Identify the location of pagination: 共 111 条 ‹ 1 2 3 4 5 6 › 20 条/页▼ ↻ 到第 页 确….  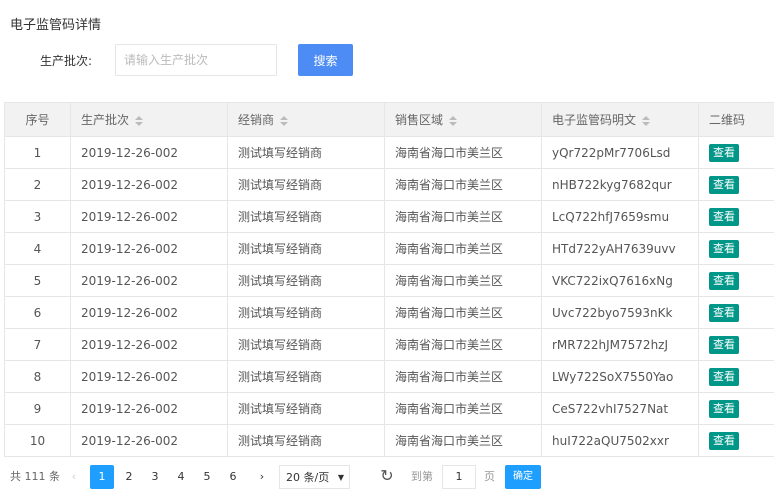
(387, 477).